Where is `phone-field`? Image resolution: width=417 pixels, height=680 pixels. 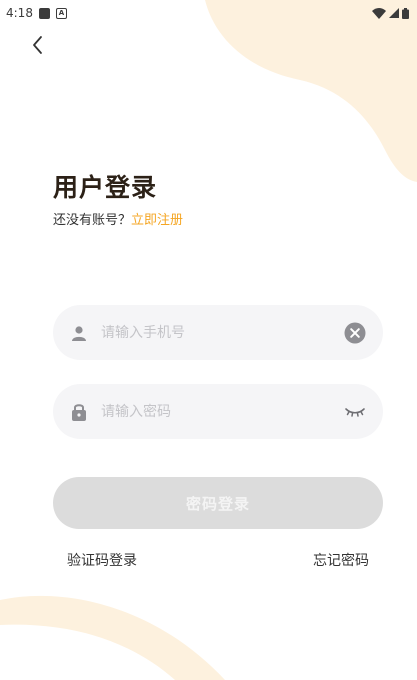 phone-field is located at coordinates (218, 332).